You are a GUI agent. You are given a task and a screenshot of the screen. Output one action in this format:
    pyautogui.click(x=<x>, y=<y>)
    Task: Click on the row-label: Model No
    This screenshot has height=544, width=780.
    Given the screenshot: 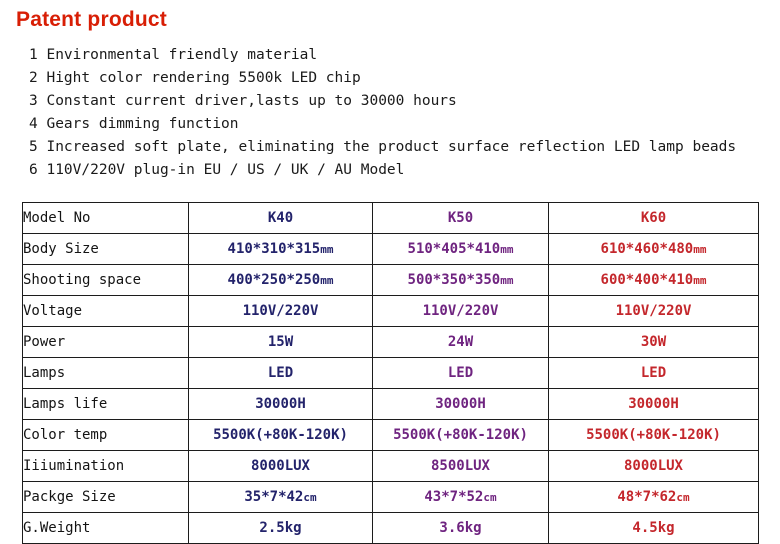 What is the action you would take?
    pyautogui.click(x=105, y=218)
    